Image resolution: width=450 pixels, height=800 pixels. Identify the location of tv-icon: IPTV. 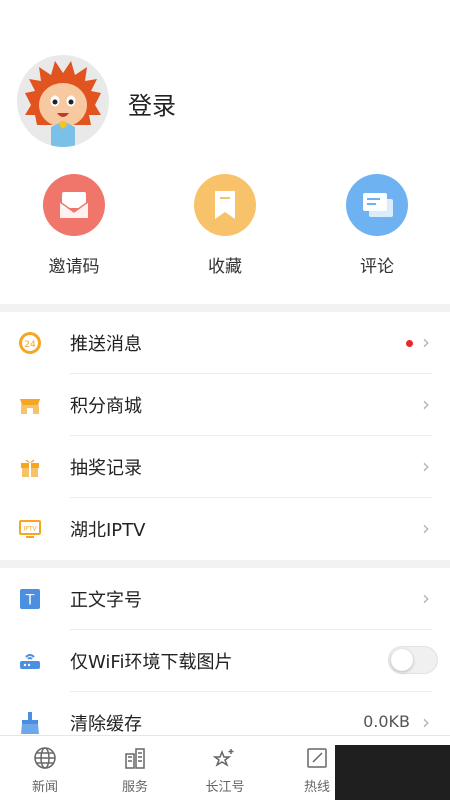
(30, 529).